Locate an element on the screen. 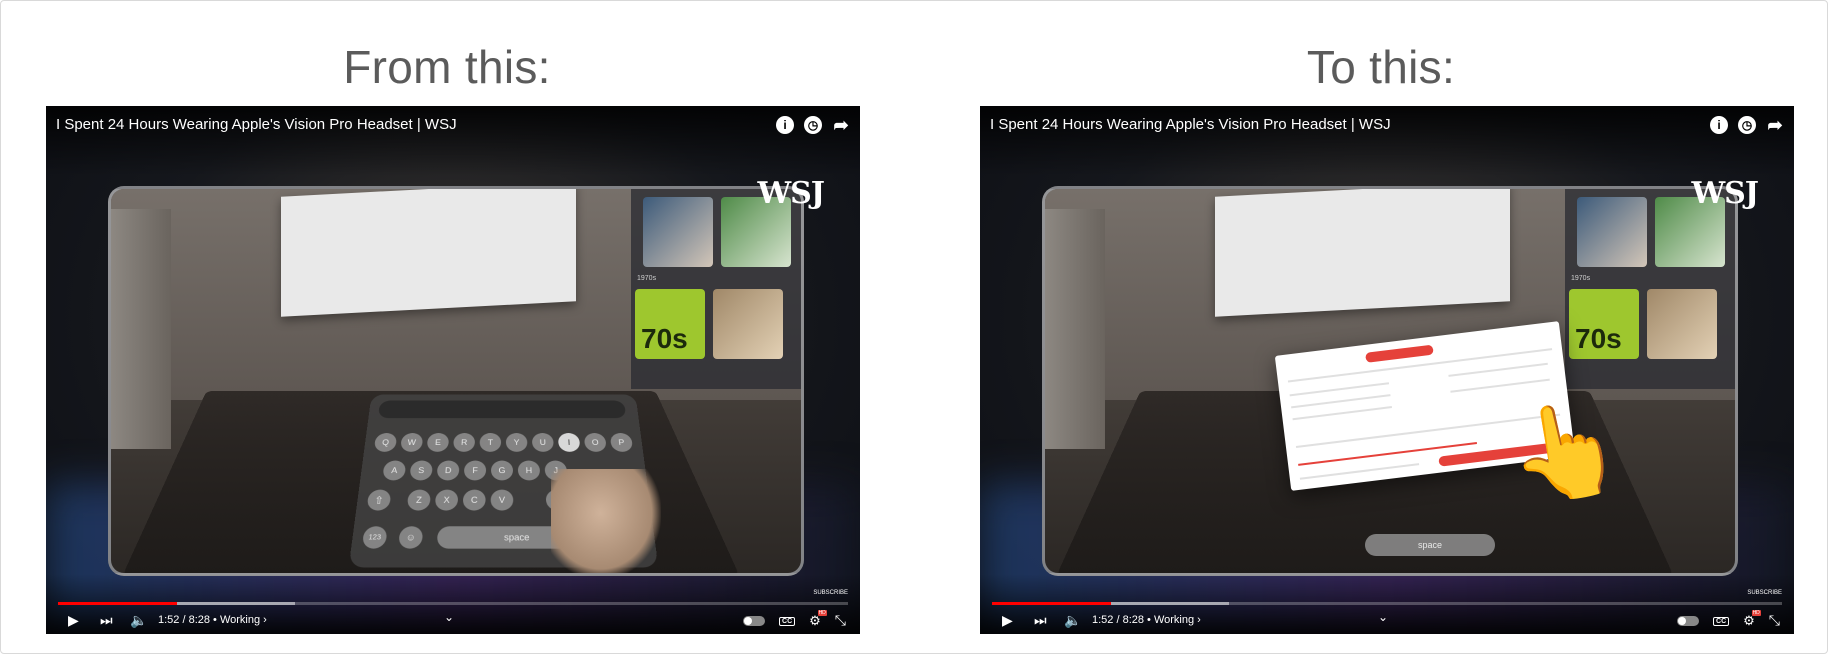 This screenshot has width=1828, height=654. key: G is located at coordinates (502, 471).